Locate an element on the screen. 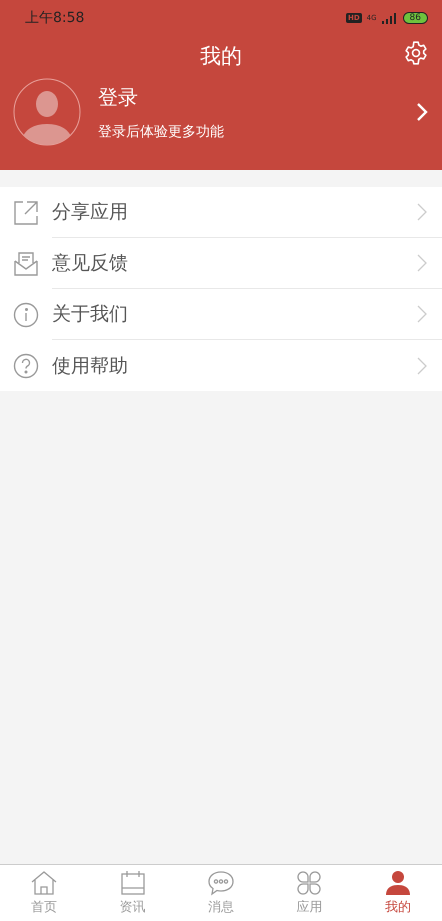 The image size is (442, 921). tab: 首页 is located at coordinates (44, 893).